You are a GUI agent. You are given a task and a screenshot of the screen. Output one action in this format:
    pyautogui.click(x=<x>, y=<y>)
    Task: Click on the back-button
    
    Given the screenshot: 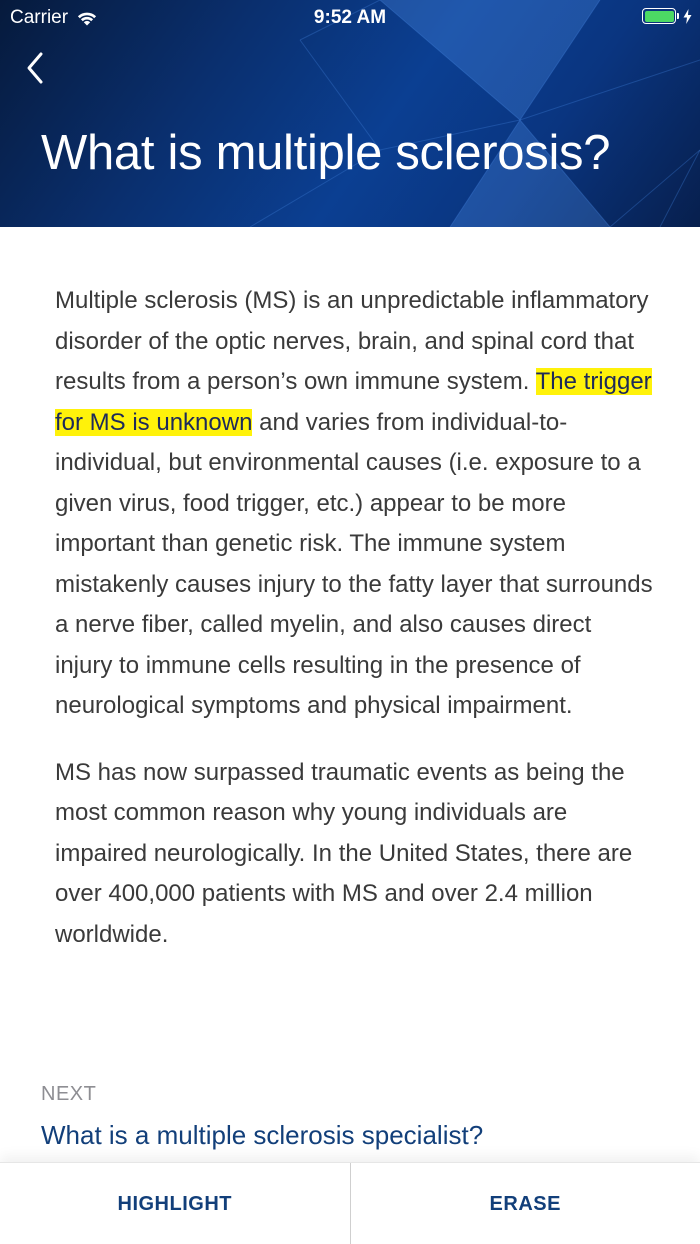 What is the action you would take?
    pyautogui.click(x=37, y=68)
    